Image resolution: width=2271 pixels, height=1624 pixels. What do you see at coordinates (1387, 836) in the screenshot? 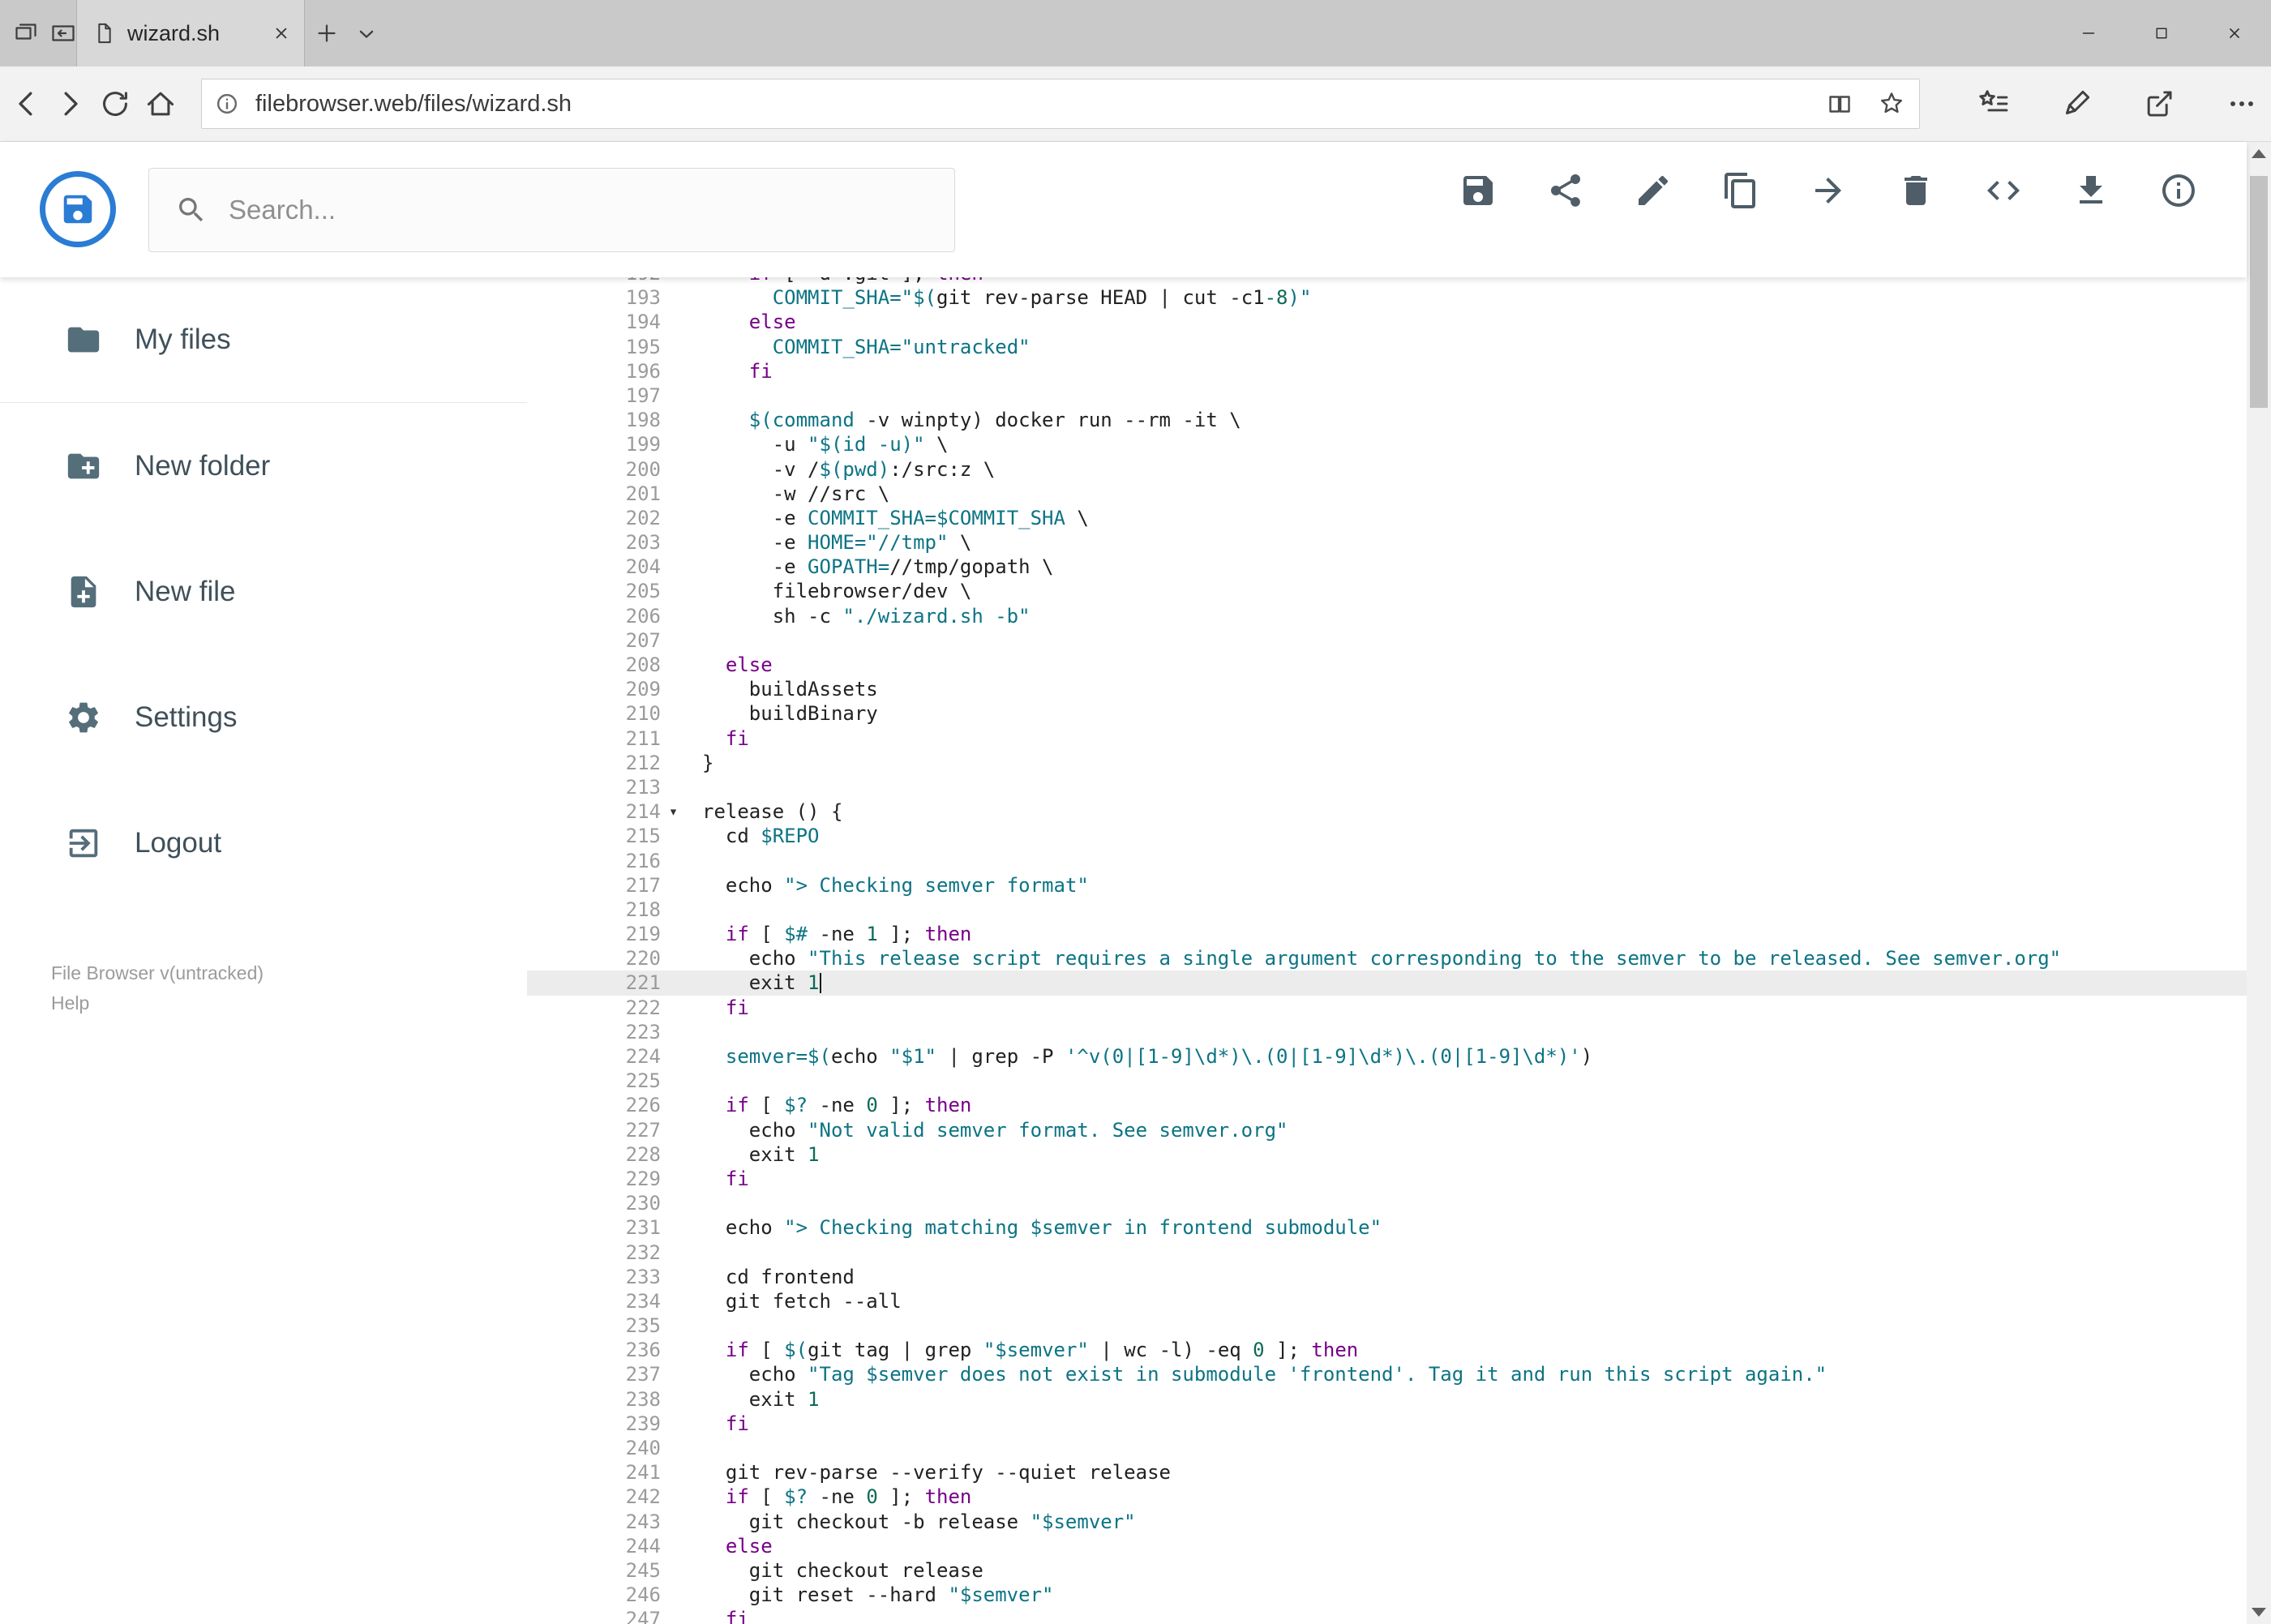
I see `code-line-215: 215 cd $REPO` at bounding box center [1387, 836].